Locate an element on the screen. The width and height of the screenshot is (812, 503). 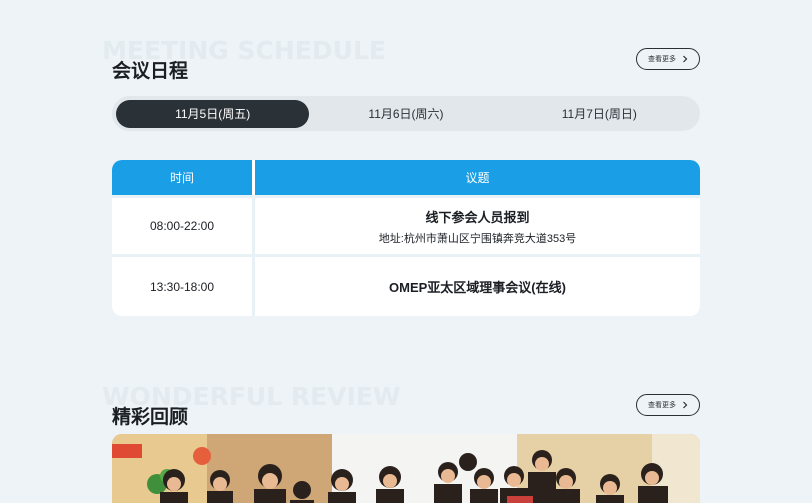
review-photo is located at coordinates (406, 468).